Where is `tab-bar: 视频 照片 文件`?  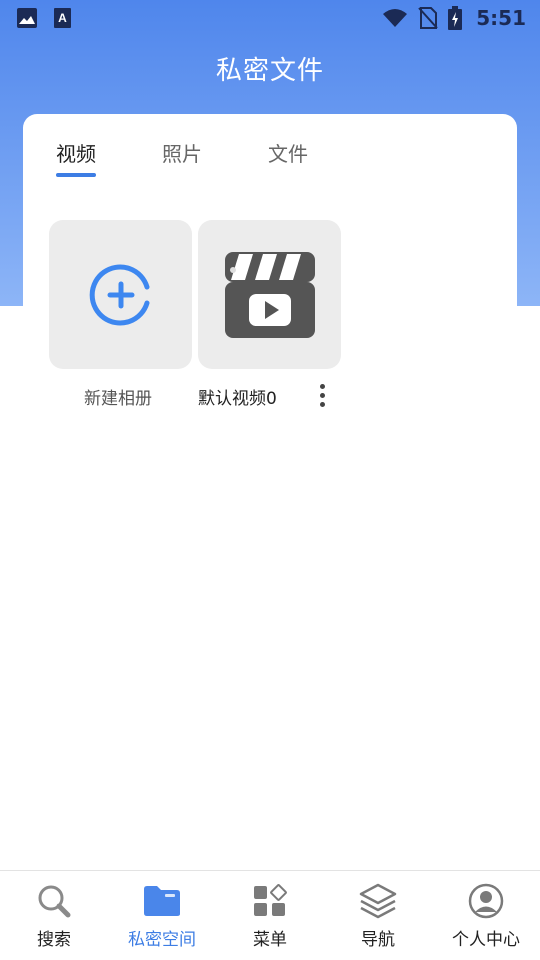
tab-bar: 视频 照片 文件 is located at coordinates (182, 157).